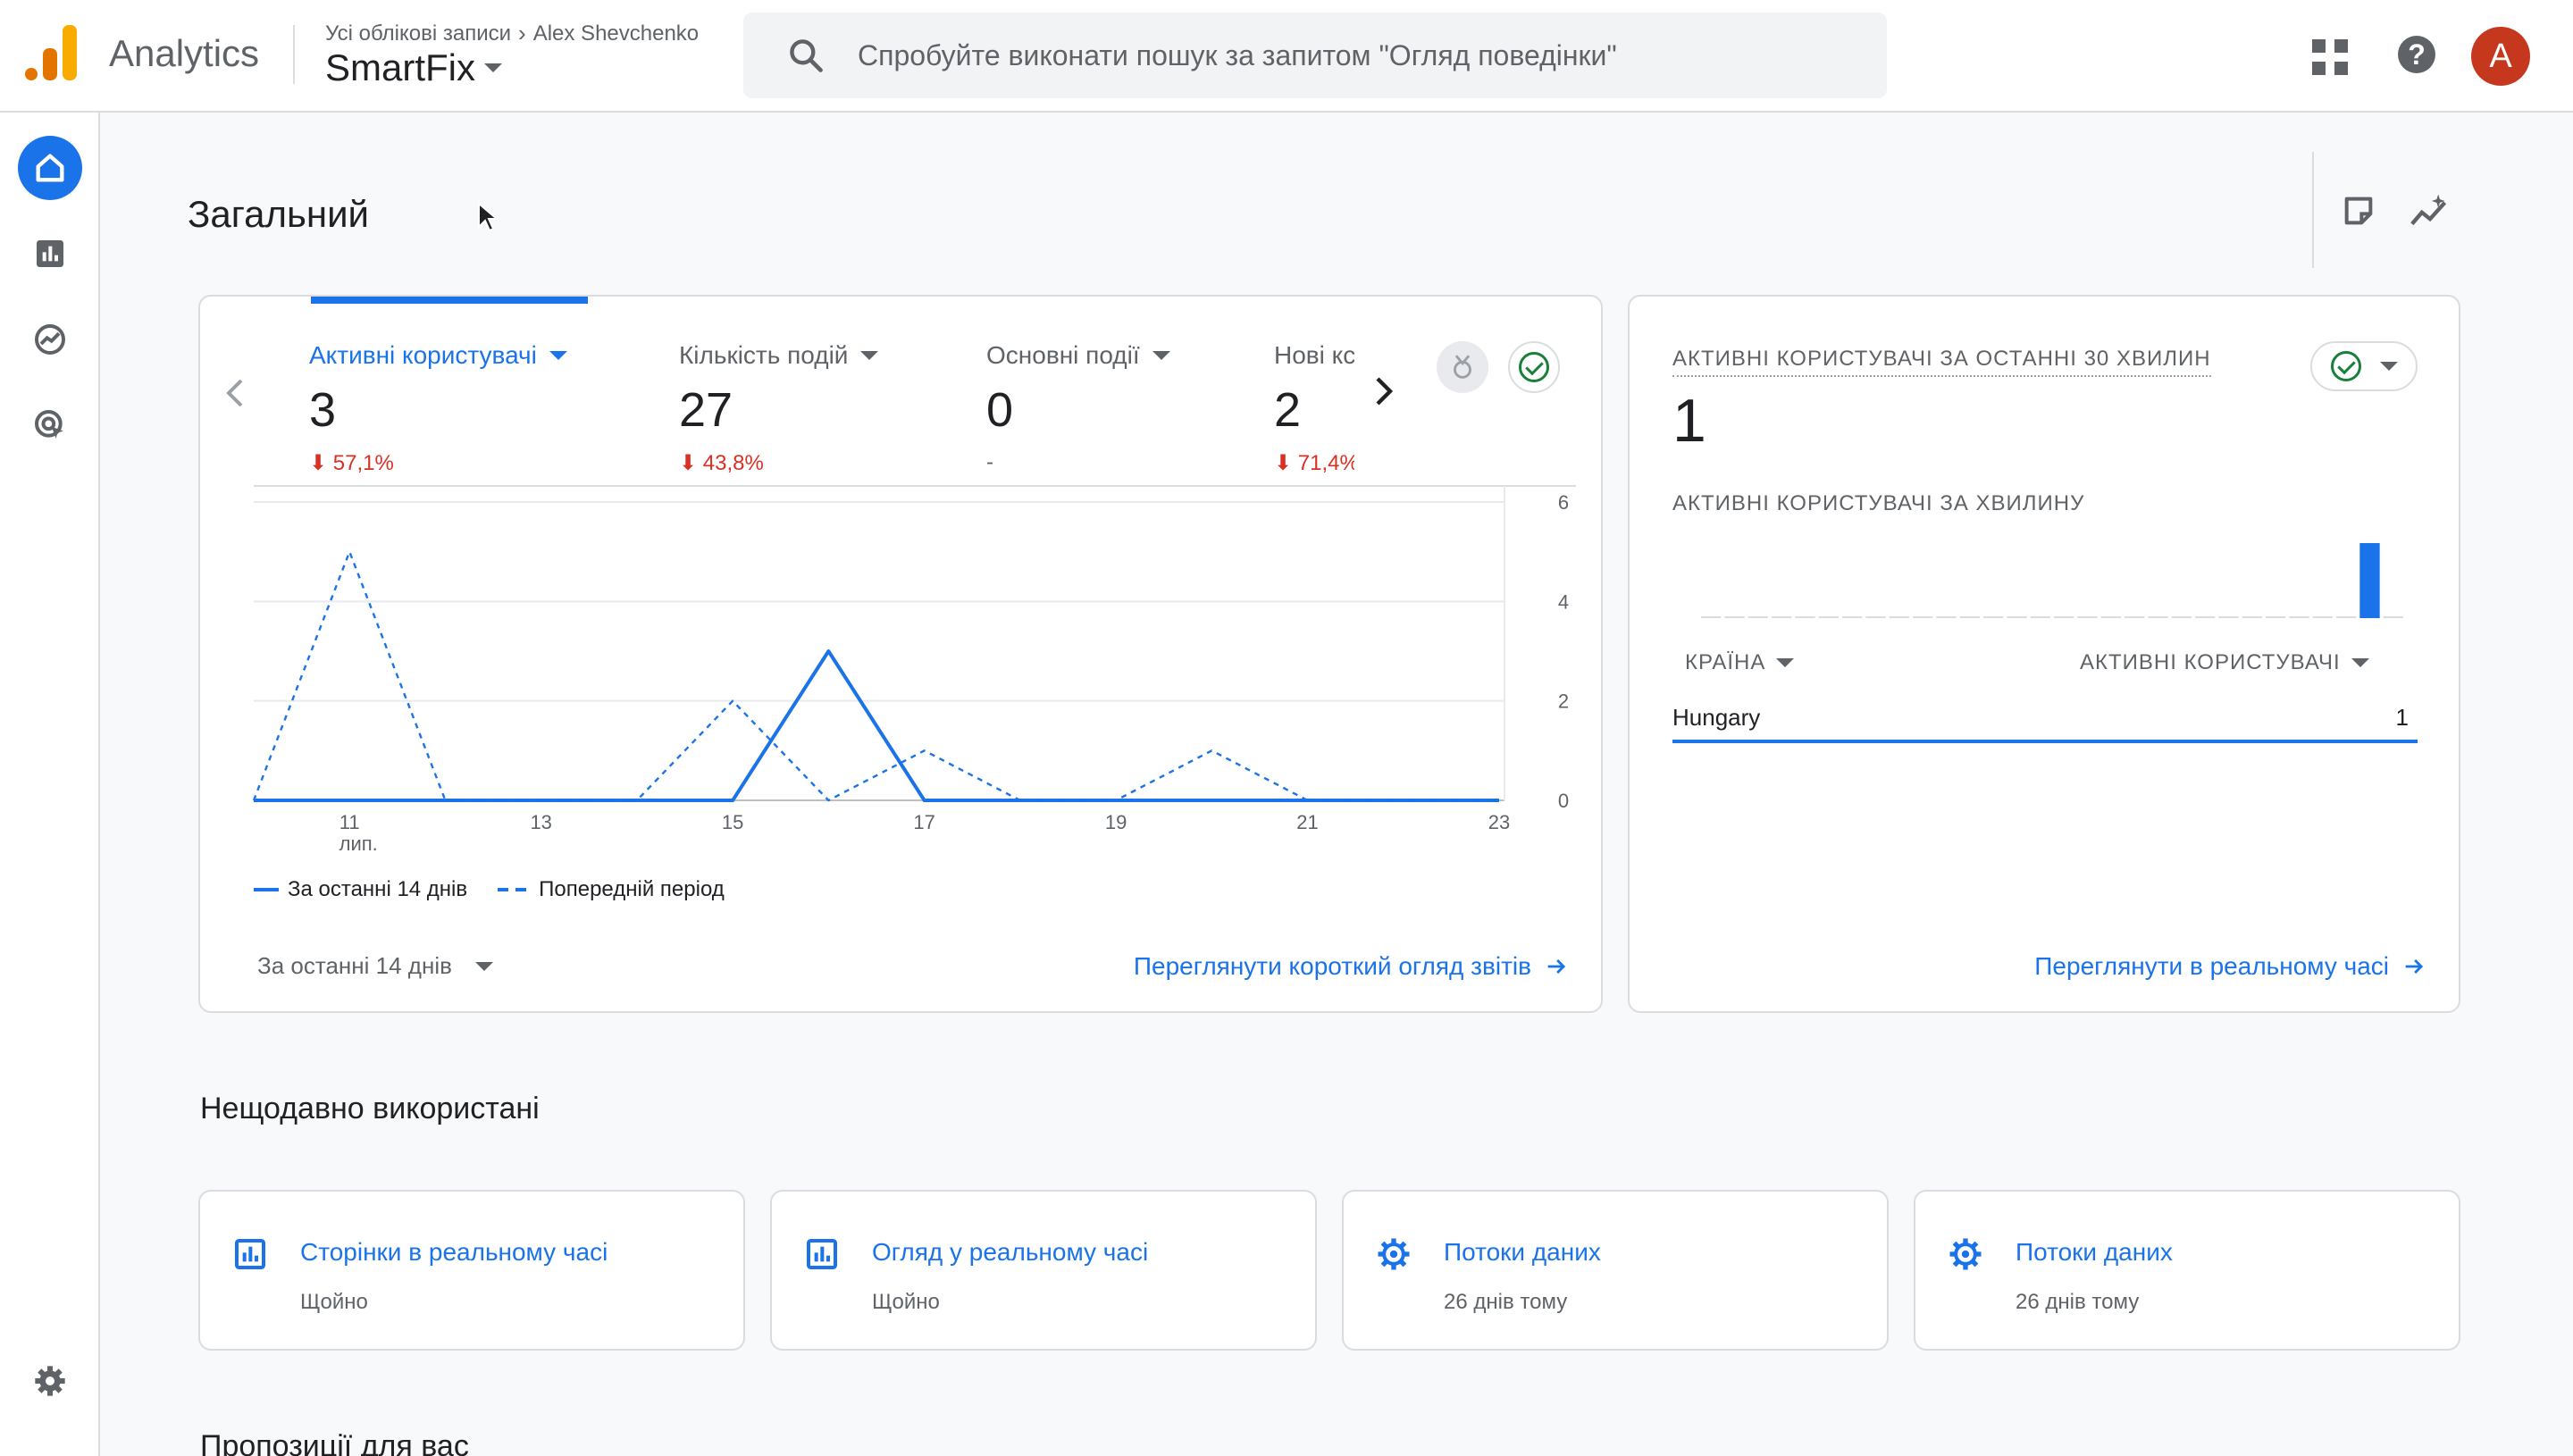 This screenshot has height=1456, width=2573. I want to click on nav-advertising-button, so click(50, 425).